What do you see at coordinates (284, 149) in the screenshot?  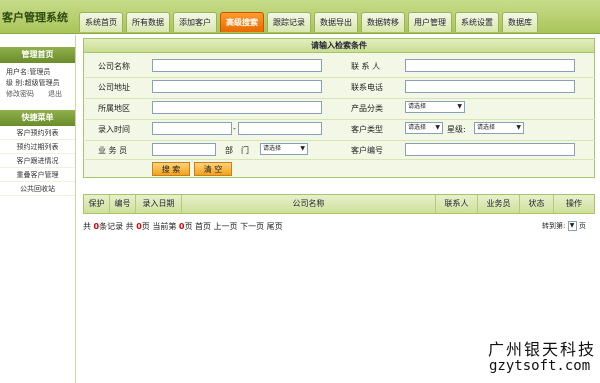 I see `department-select: 请选择 ▼` at bounding box center [284, 149].